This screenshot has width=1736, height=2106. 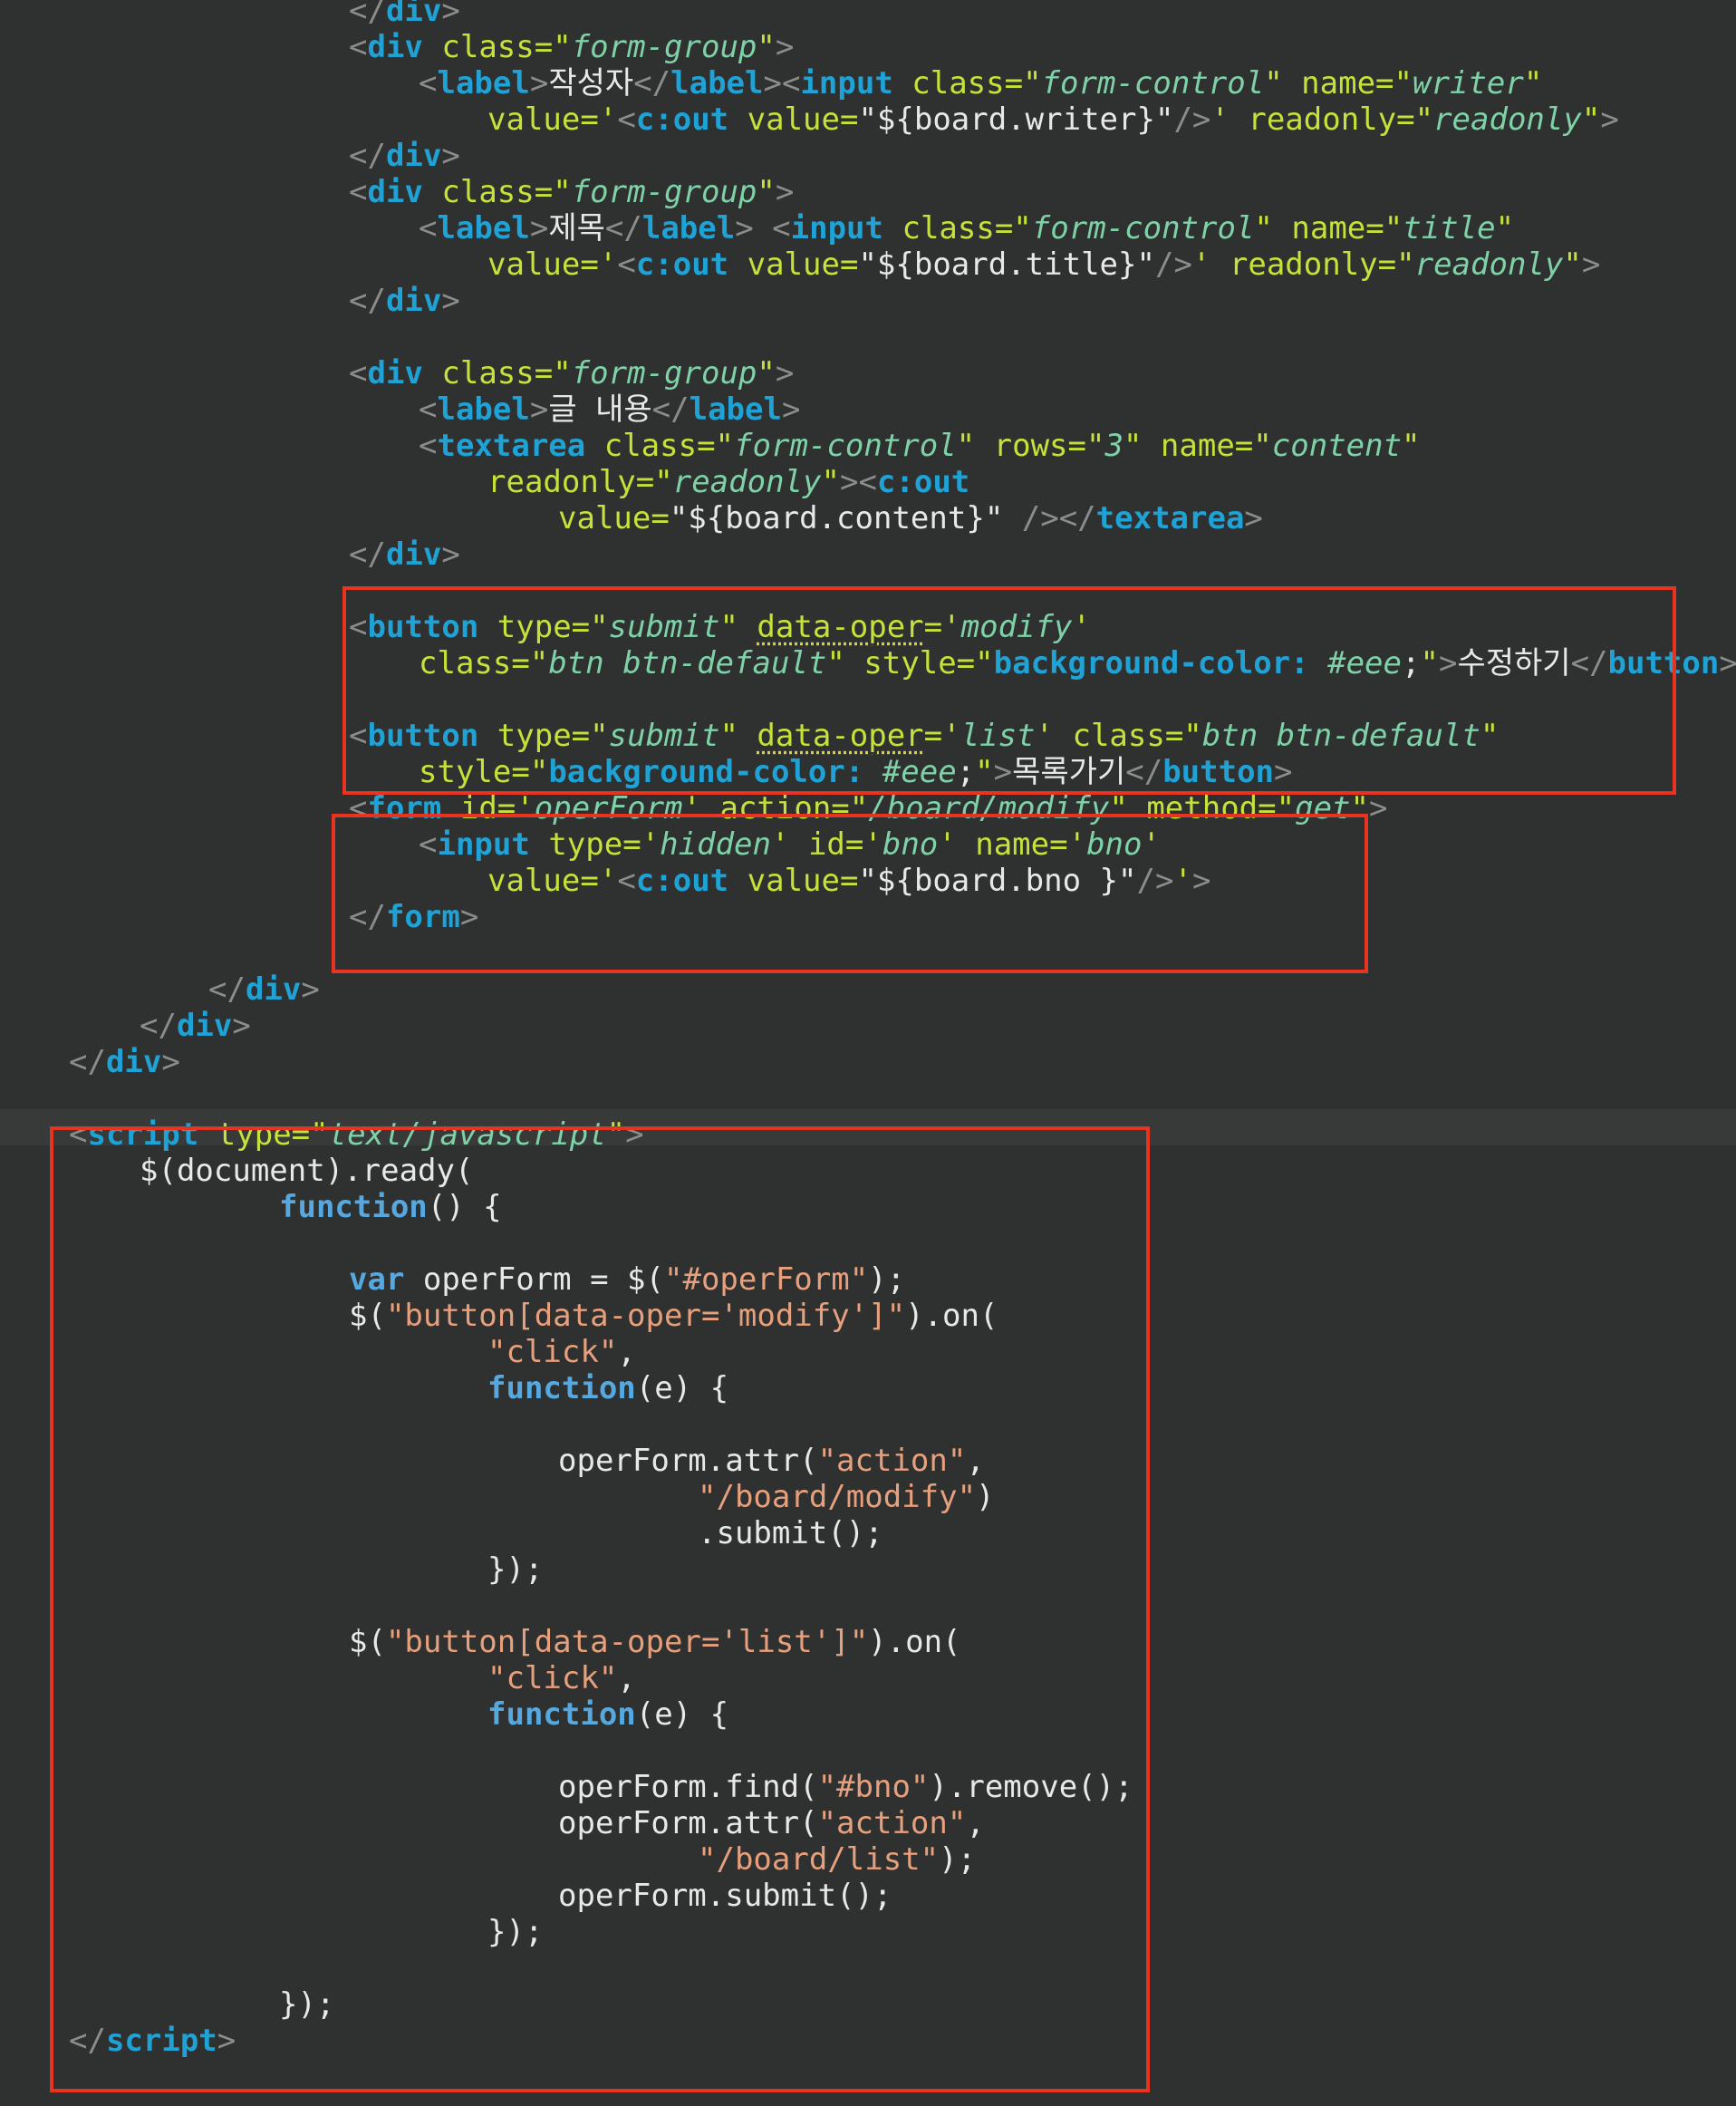 What do you see at coordinates (728, 482) in the screenshot?
I see `code-line: readonly="readonly"><c:out` at bounding box center [728, 482].